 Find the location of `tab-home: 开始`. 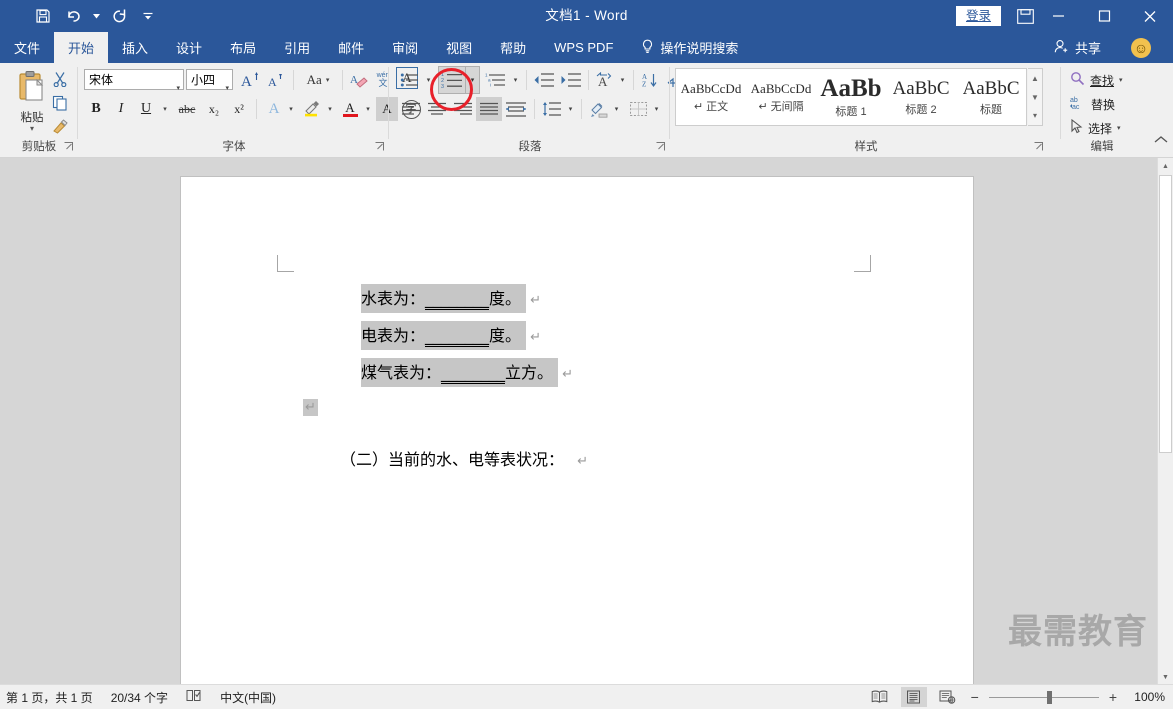

tab-home: 开始 is located at coordinates (81, 47).